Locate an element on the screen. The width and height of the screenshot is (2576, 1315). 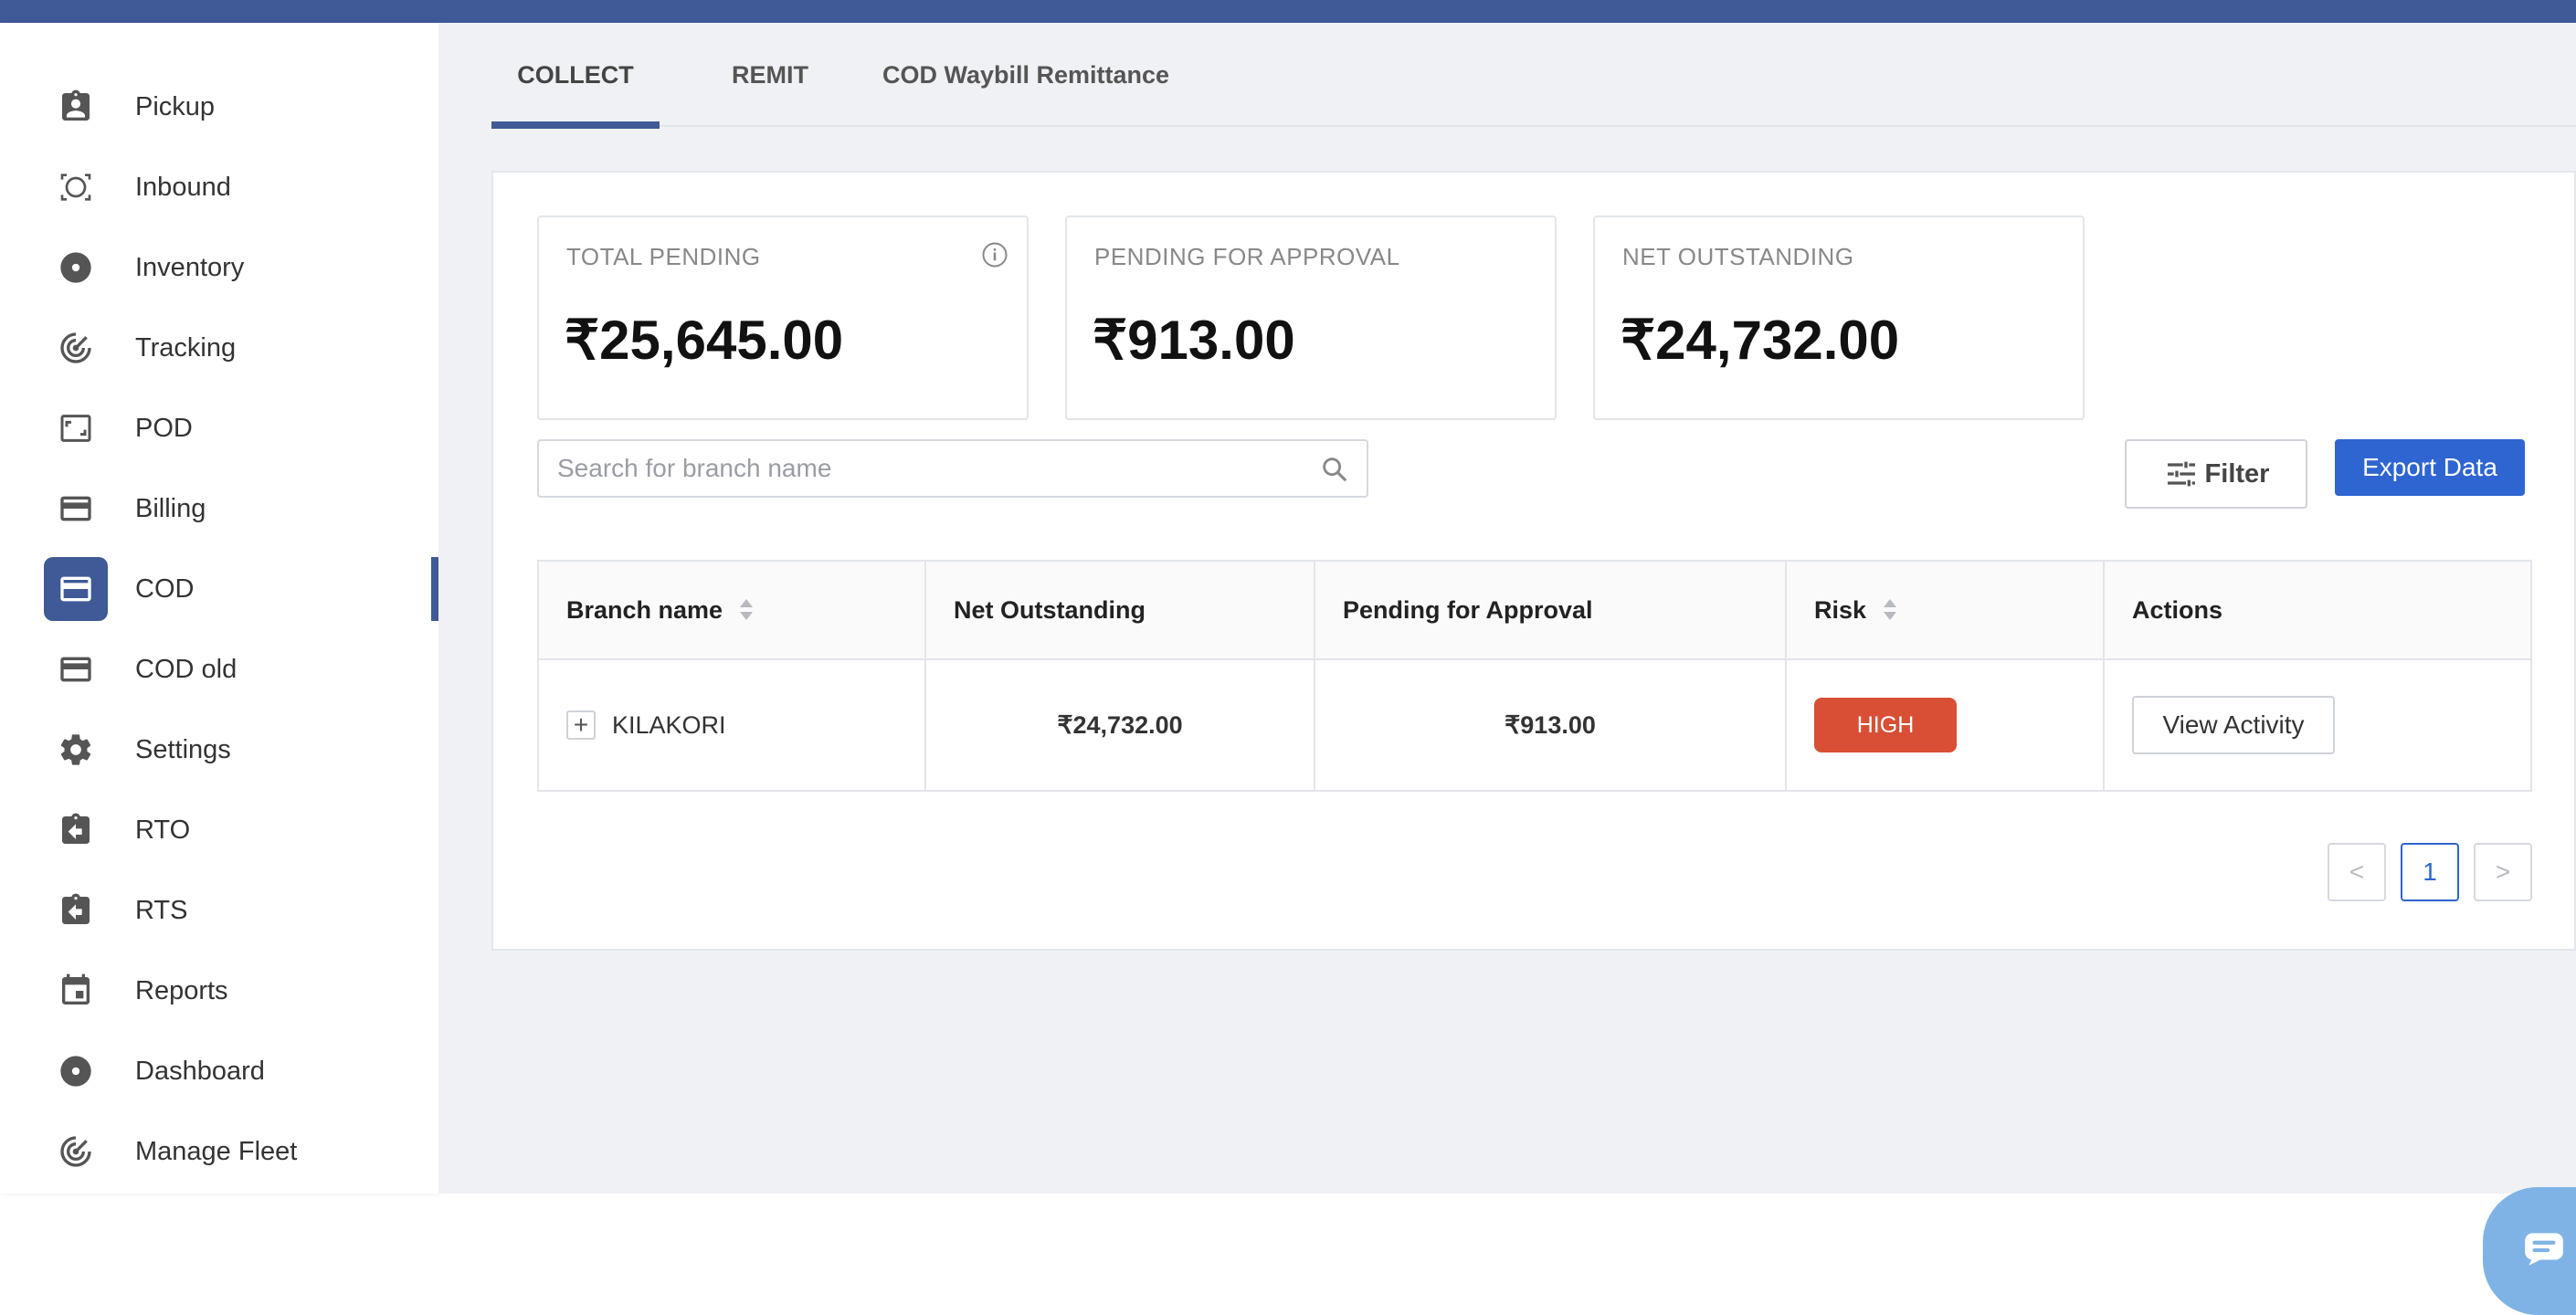
sidebar-item-label: POD is located at coordinates (164, 428).